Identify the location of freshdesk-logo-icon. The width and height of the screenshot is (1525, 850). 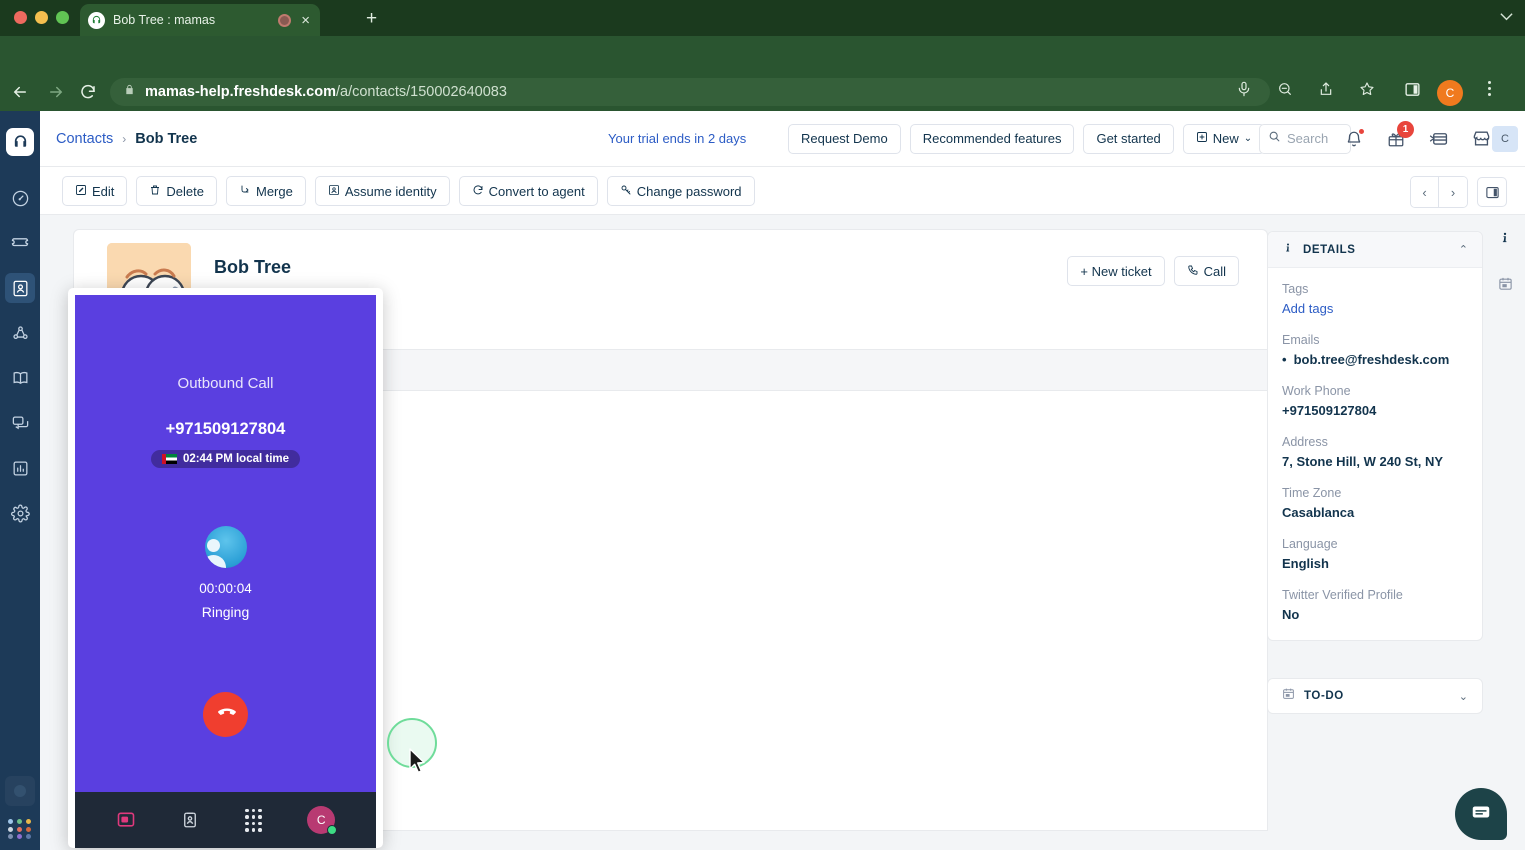
(20, 142).